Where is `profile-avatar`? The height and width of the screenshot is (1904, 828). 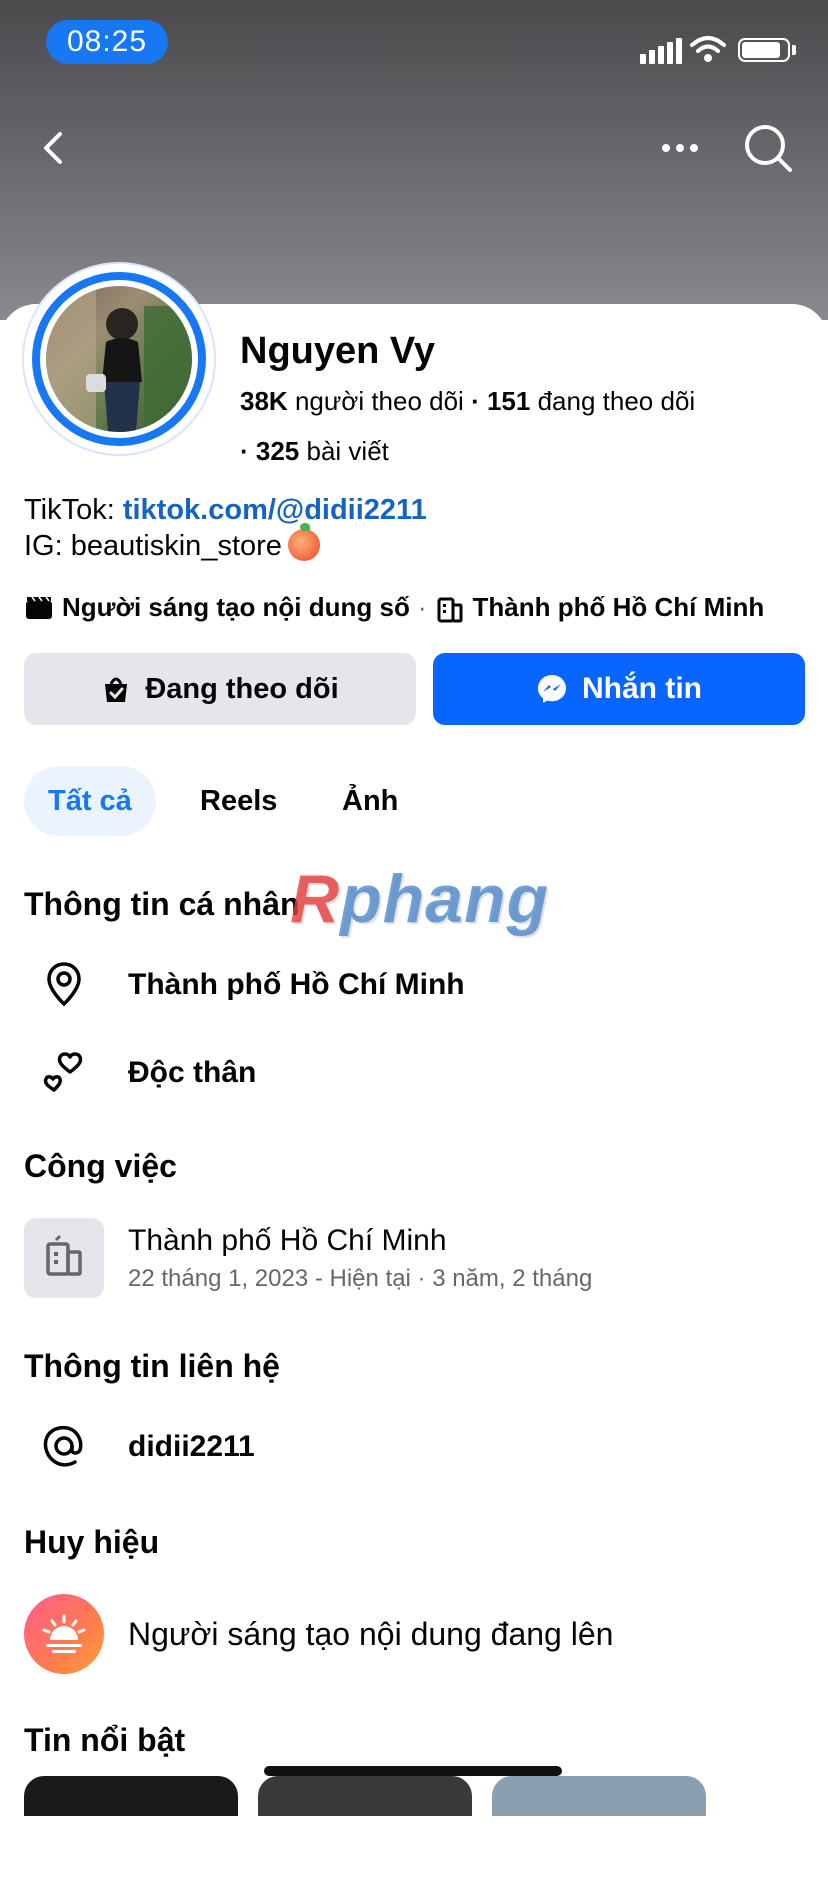
profile-avatar is located at coordinates (119, 359).